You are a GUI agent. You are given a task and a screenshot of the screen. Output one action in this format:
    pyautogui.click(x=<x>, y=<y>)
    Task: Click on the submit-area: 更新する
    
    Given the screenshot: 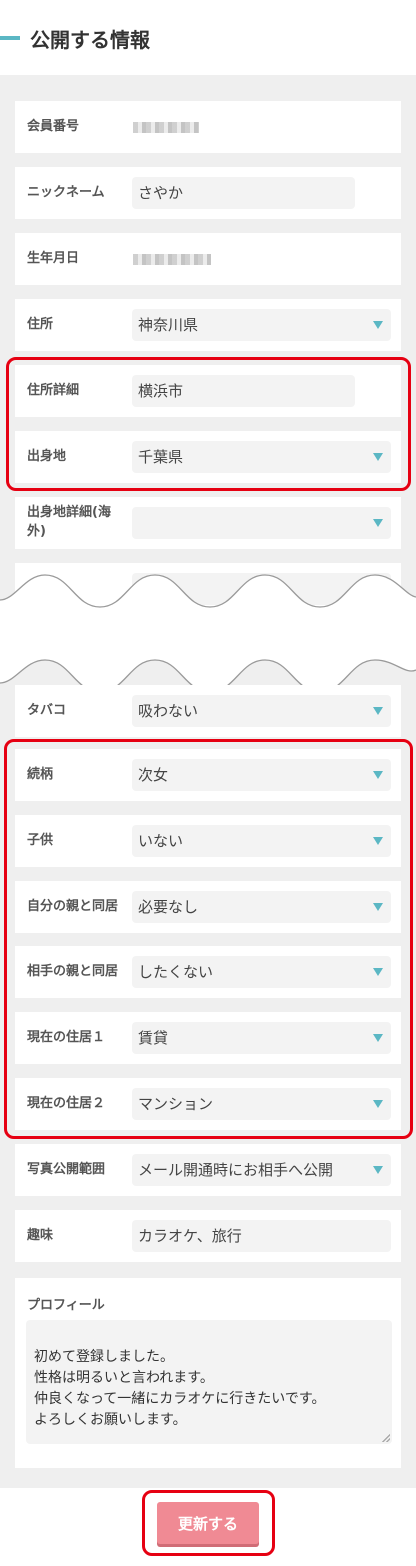 What is the action you would take?
    pyautogui.click(x=208, y=1527)
    